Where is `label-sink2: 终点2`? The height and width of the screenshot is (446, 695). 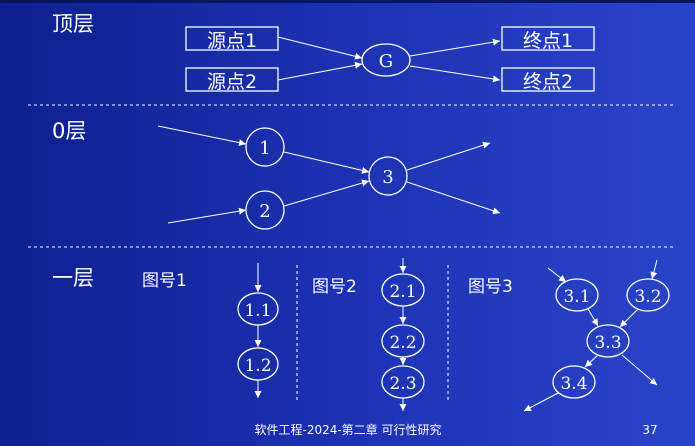
label-sink2: 终点2 is located at coordinates (548, 82).